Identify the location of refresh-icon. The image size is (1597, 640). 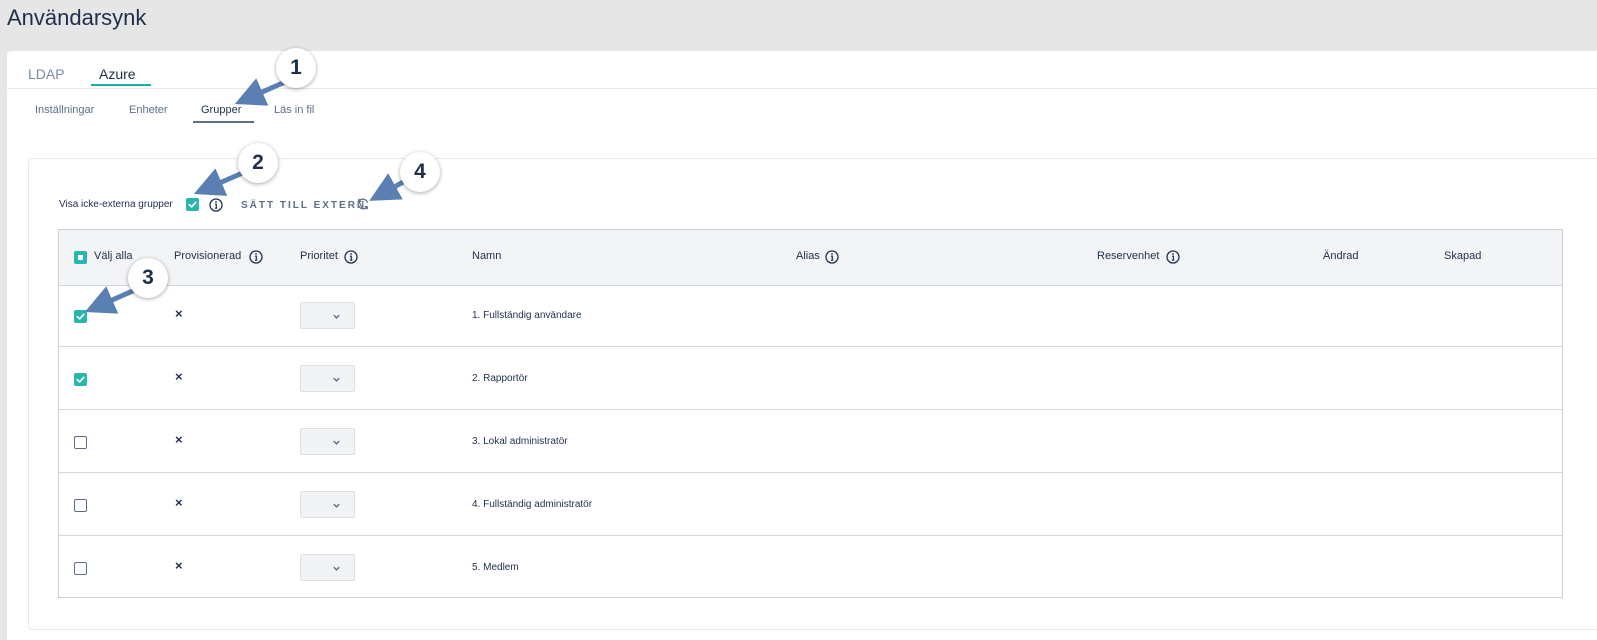
(363, 204).